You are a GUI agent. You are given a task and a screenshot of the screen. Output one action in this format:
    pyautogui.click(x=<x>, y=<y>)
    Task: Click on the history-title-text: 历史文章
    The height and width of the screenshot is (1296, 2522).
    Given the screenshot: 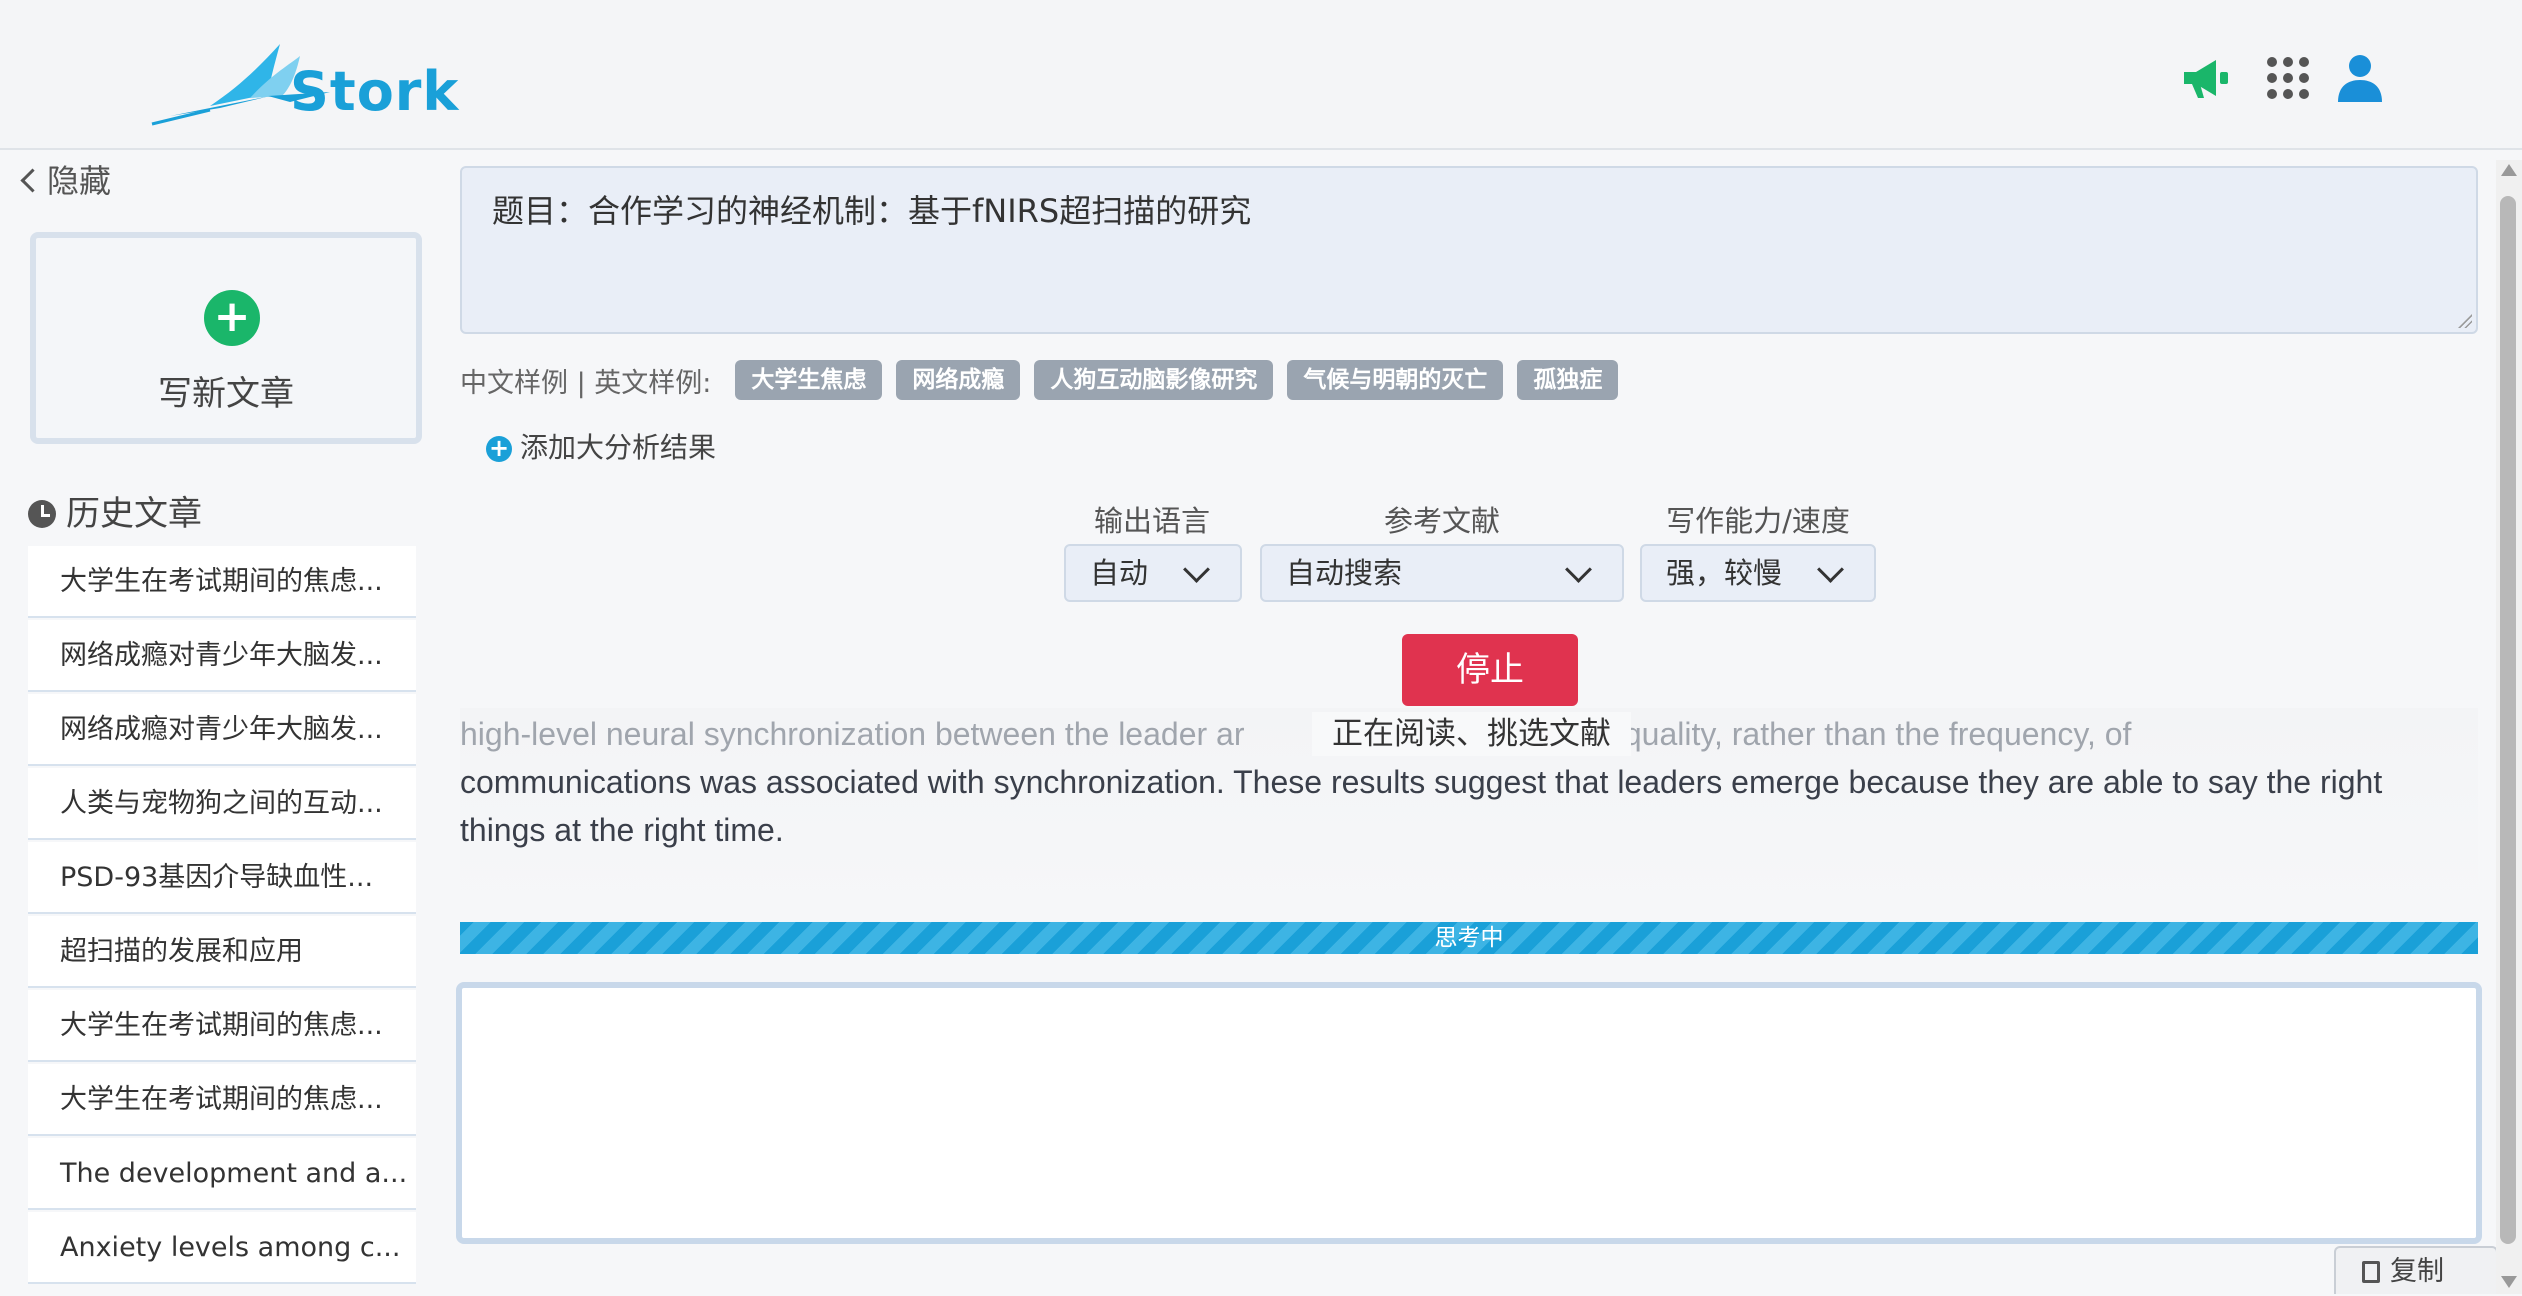 What is the action you would take?
    pyautogui.click(x=134, y=514)
    